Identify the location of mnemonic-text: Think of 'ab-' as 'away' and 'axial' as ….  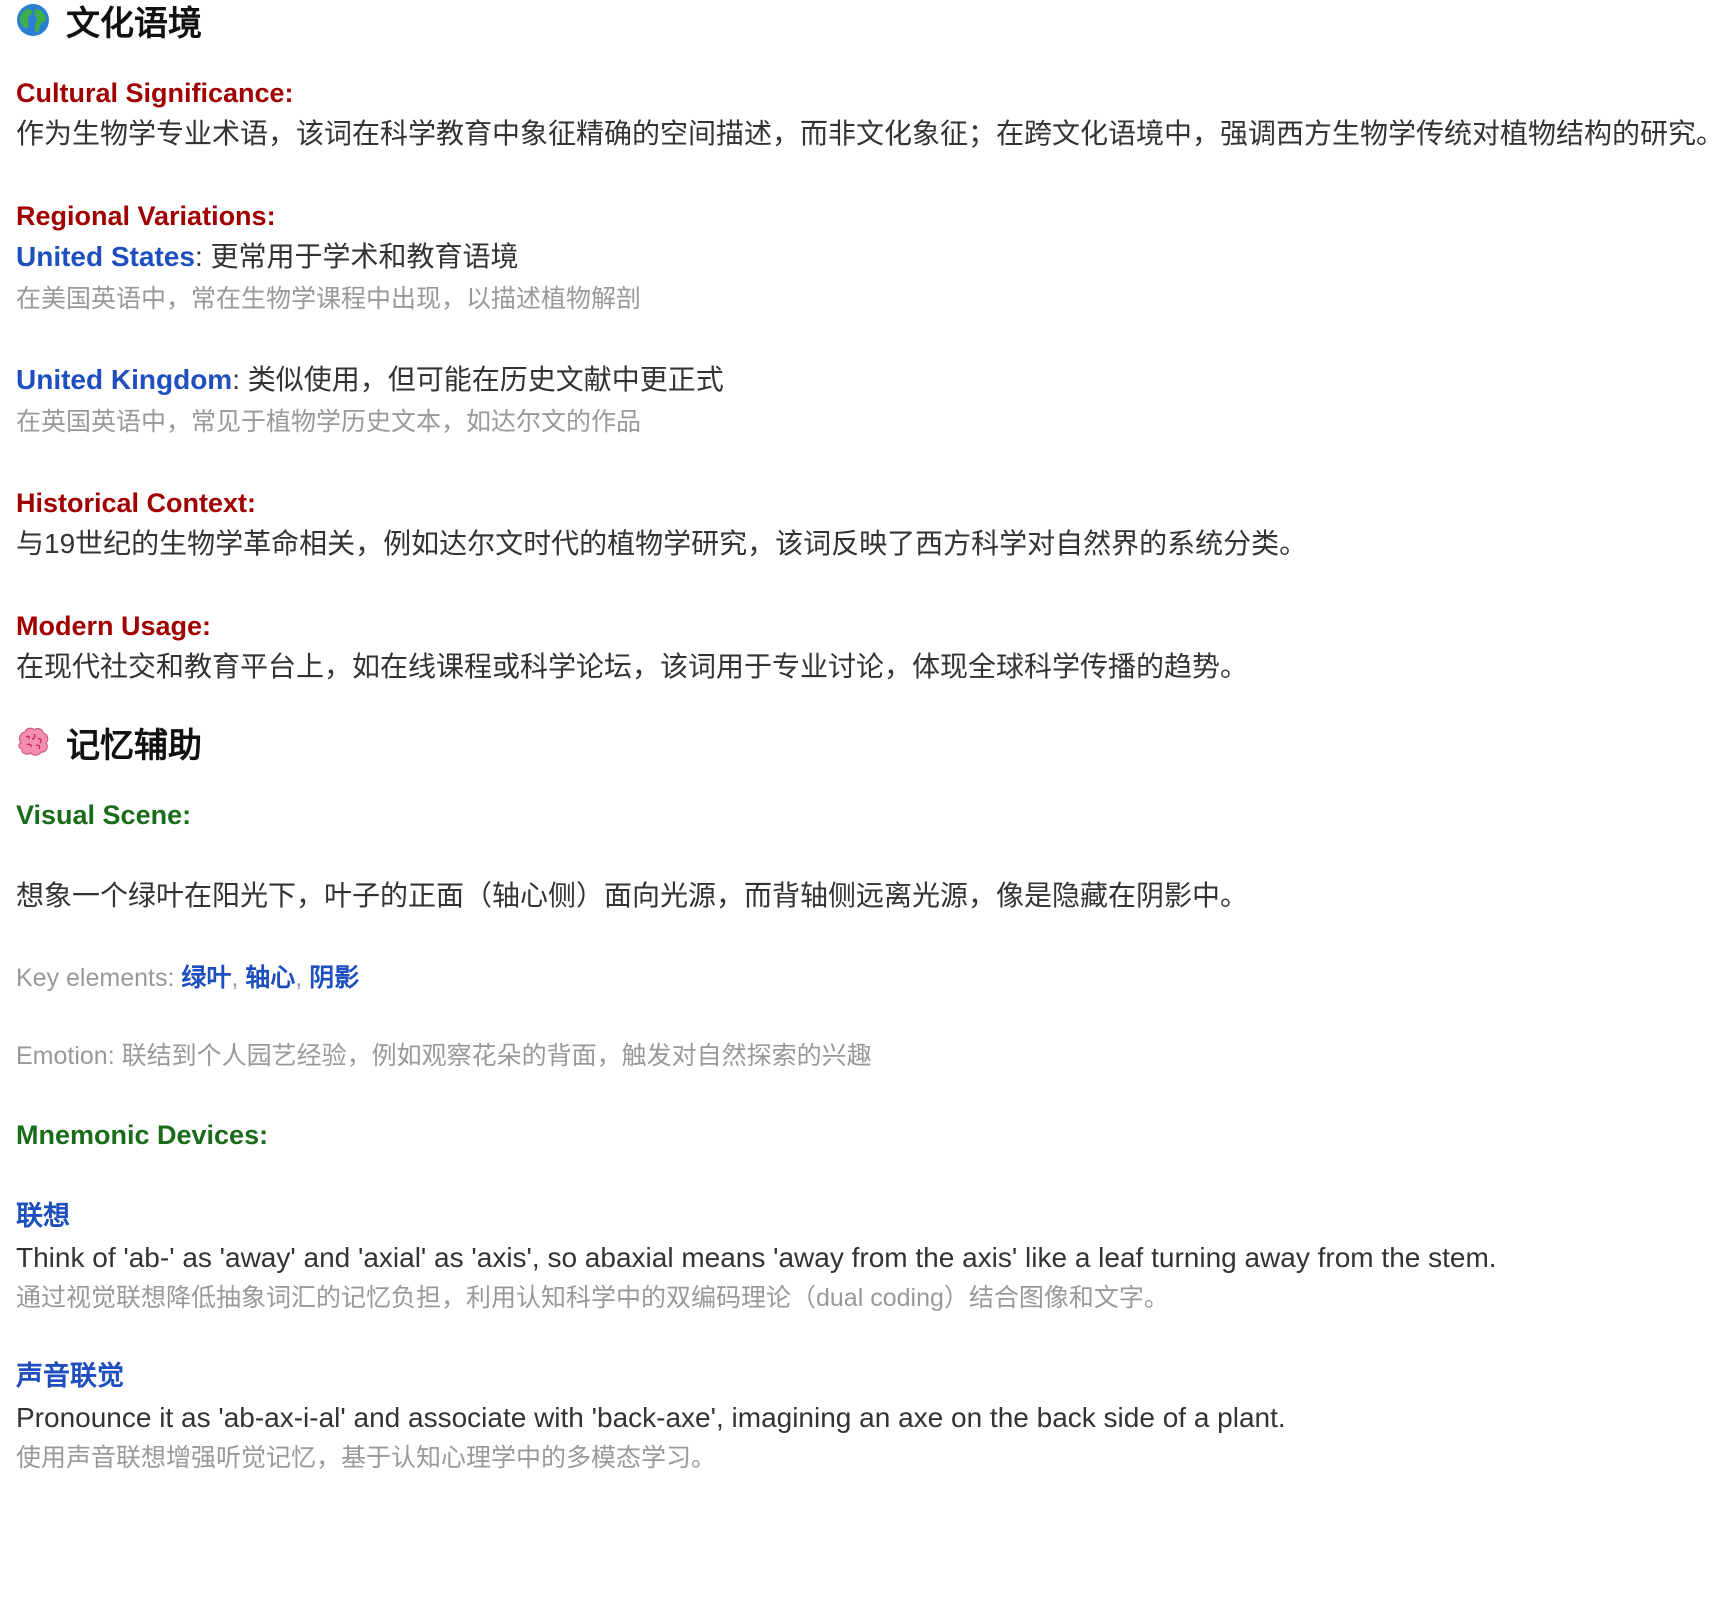
(756, 1257).